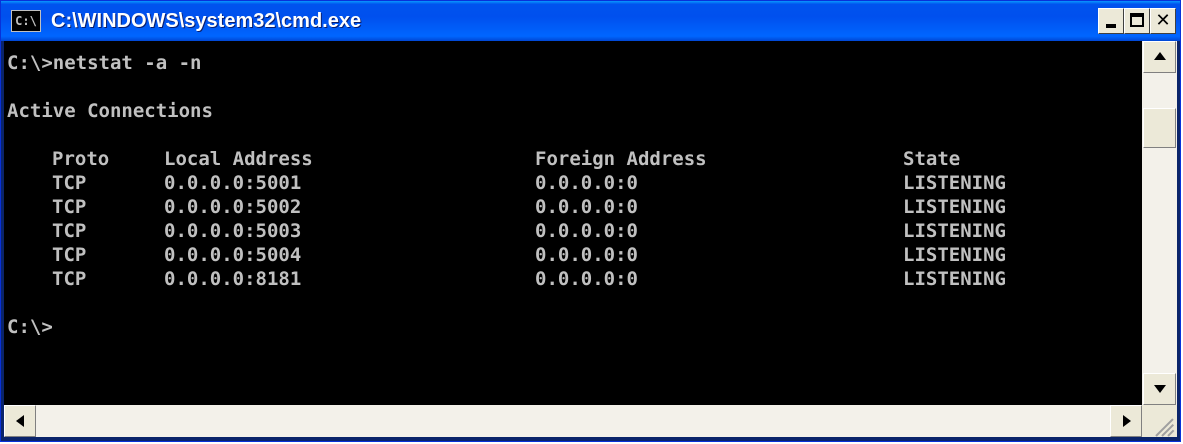  I want to click on close-icon: ✕, so click(1163, 20).